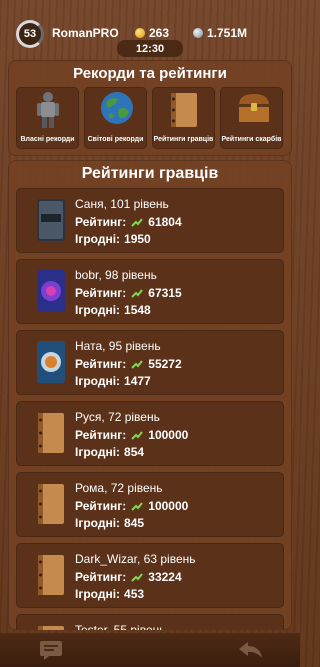  Describe the element at coordinates (122, 204) in the screenshot. I see `player-name-level: Саня, 101 рівень` at that location.